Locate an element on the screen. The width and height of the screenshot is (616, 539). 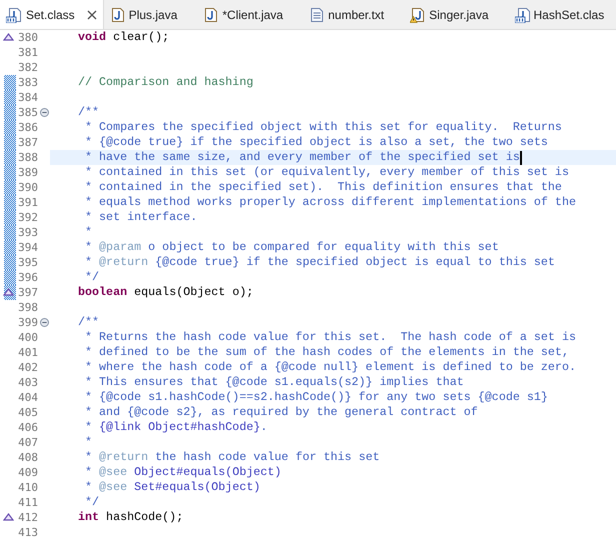
code-line: // Comparison and hashing is located at coordinates (166, 82).